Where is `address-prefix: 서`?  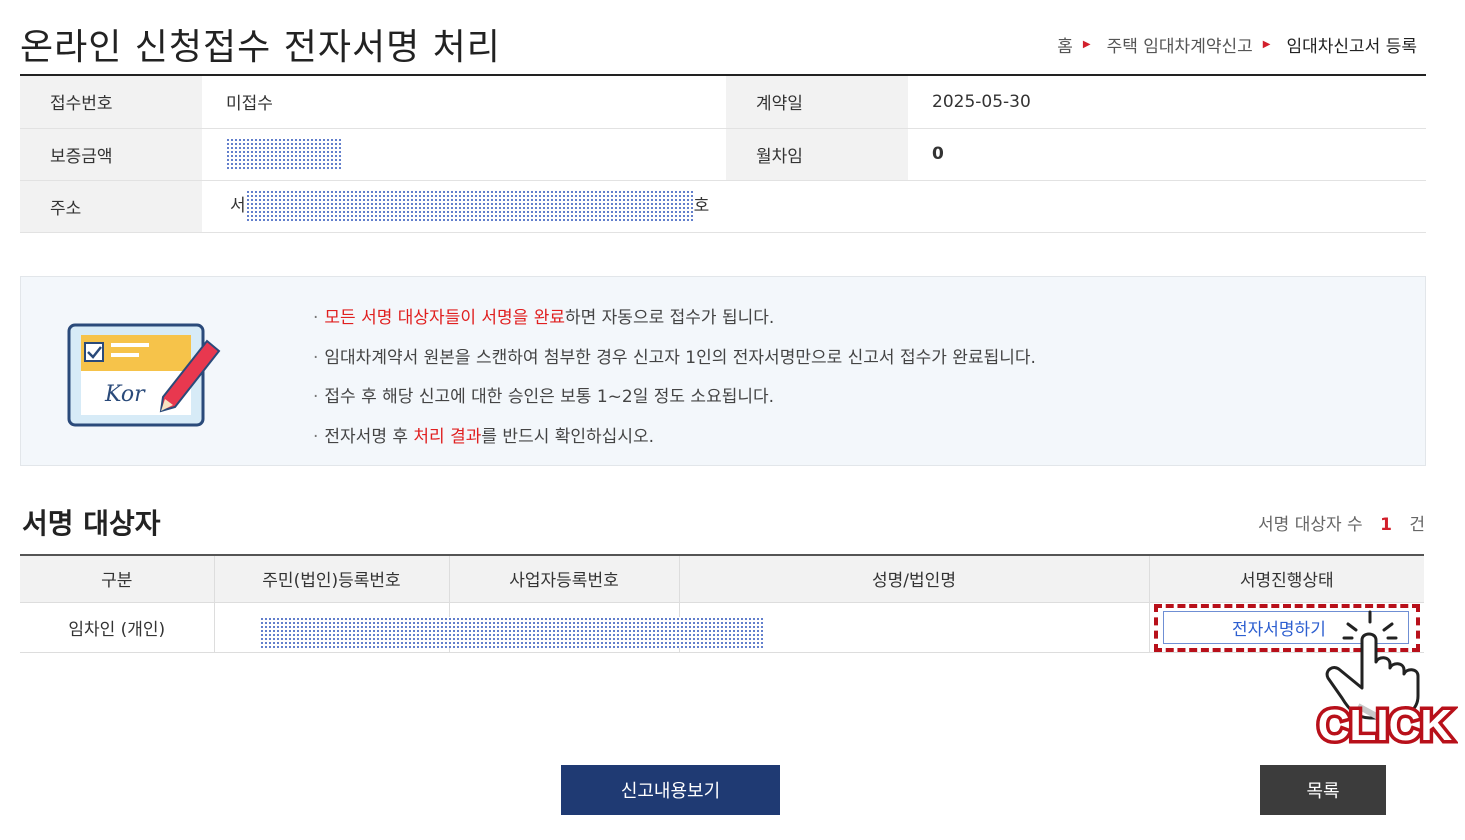 address-prefix: 서 is located at coordinates (238, 206).